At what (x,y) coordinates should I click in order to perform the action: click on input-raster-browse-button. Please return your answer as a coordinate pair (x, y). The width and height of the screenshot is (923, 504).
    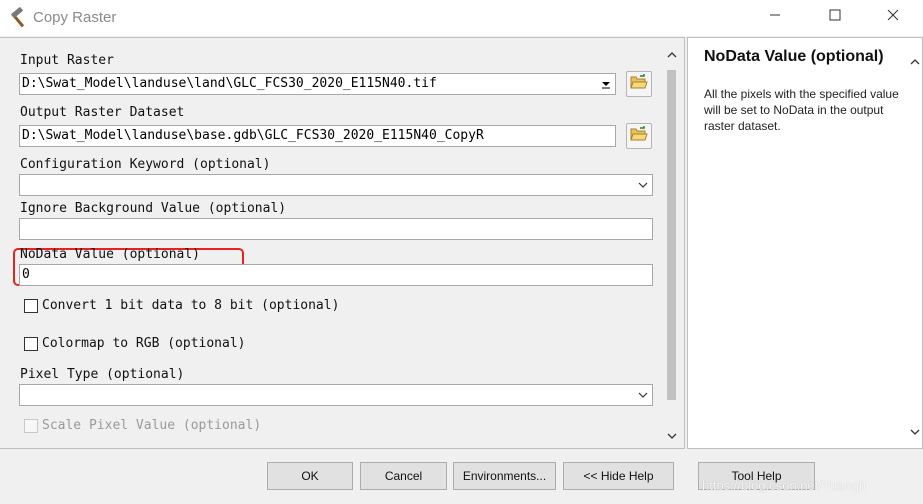
    Looking at the image, I should click on (639, 84).